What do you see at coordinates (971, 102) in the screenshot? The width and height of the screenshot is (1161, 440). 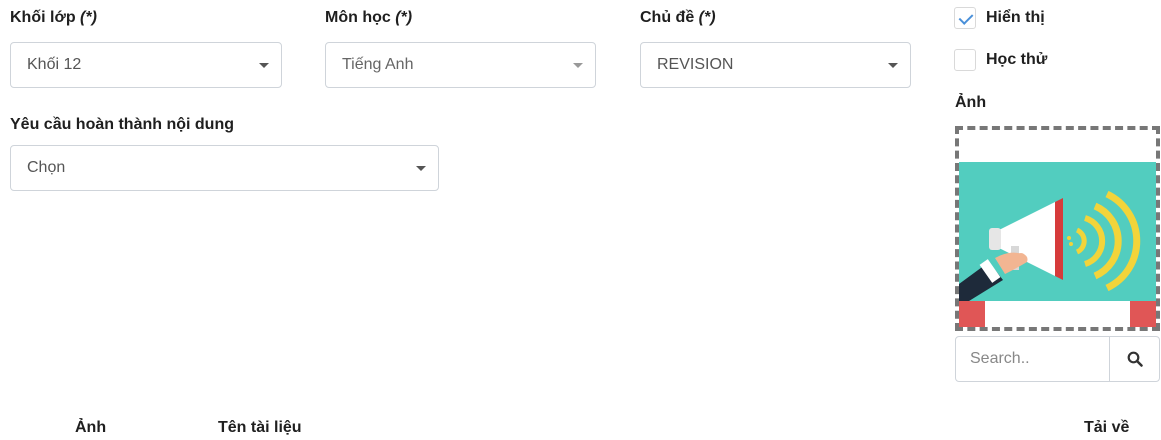 I see `image-label: Ảnh` at bounding box center [971, 102].